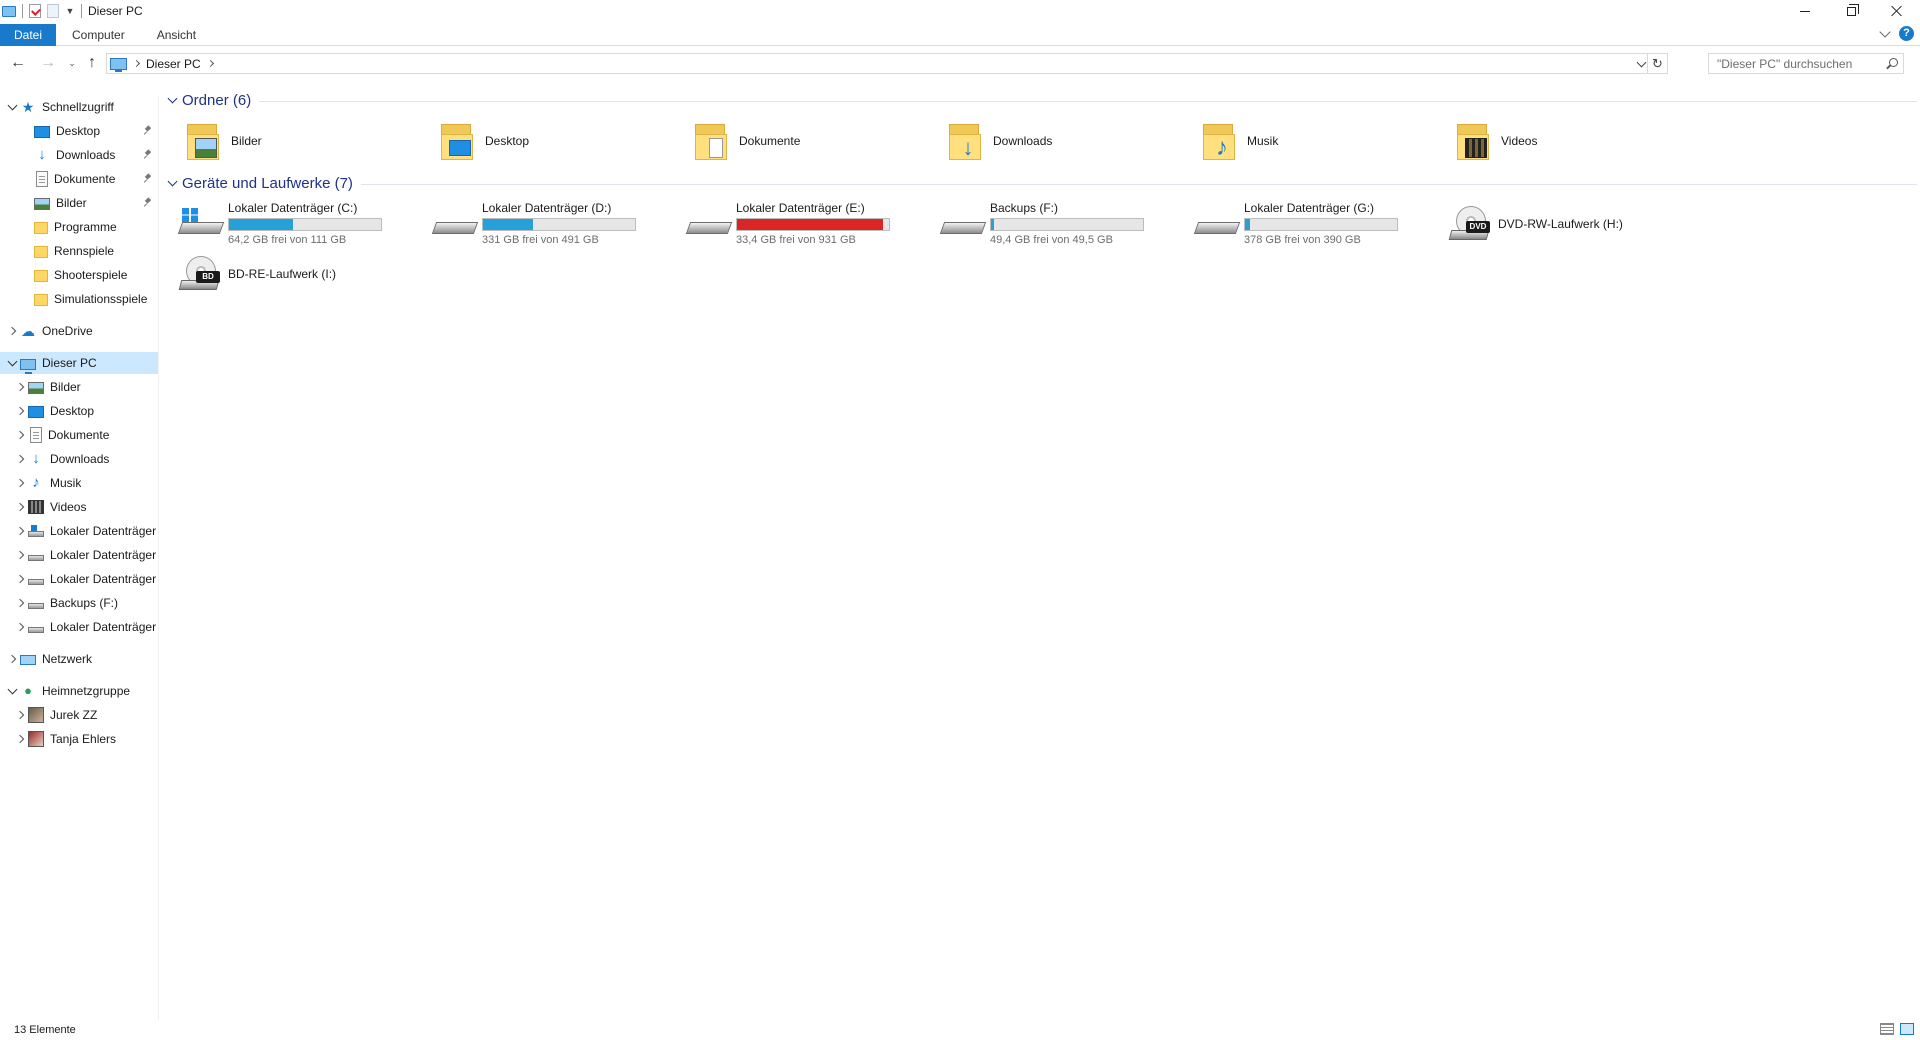 The image size is (1920, 1040). Describe the element at coordinates (79, 627) in the screenshot. I see `sidebar-item-drive-g: Lokaler Datenträger` at that location.